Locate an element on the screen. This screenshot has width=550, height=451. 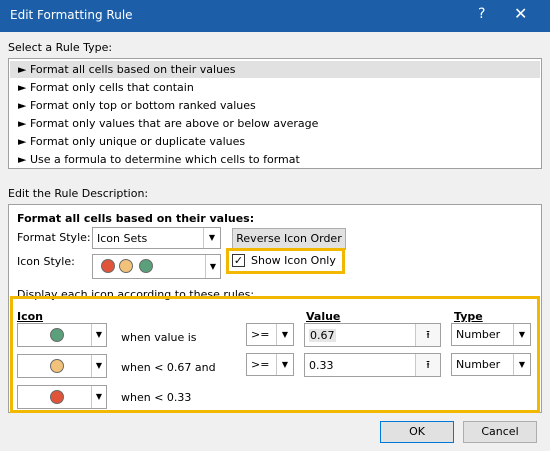
reverse-icon-order-button: Reverse Icon Order is located at coordinates (289, 239).